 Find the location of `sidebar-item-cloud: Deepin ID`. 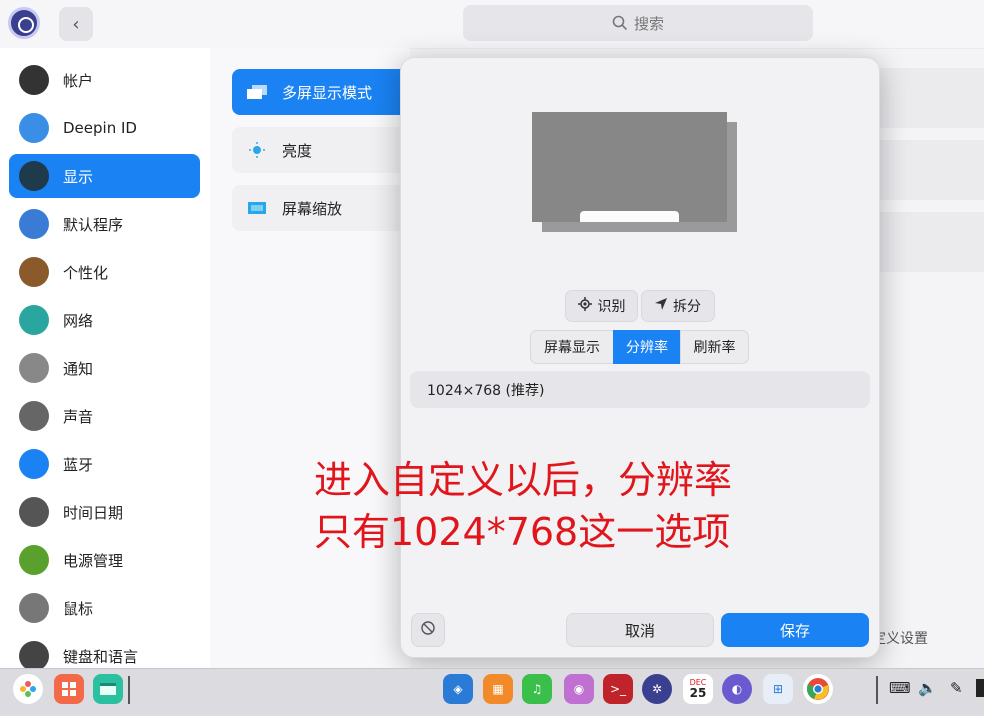

sidebar-item-cloud: Deepin ID is located at coordinates (104, 128).